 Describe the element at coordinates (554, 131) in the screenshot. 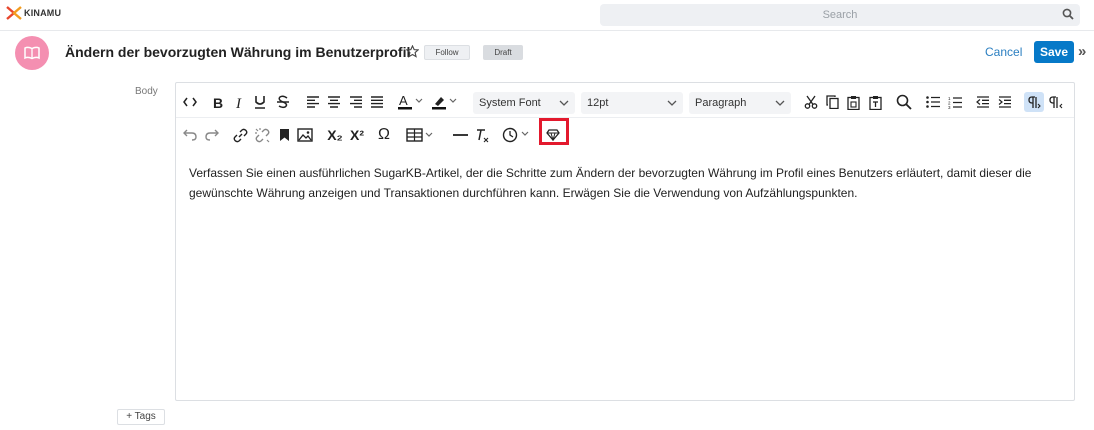

I see `highlight-box` at that location.